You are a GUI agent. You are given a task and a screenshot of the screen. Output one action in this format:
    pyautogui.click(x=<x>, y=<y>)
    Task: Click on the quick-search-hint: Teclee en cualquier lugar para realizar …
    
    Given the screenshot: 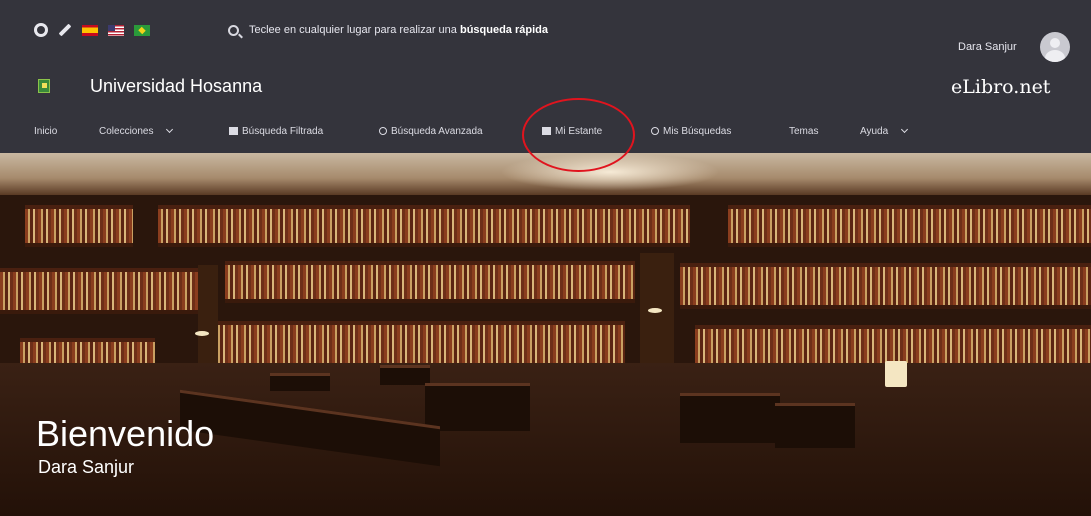 What is the action you would take?
    pyautogui.click(x=398, y=30)
    